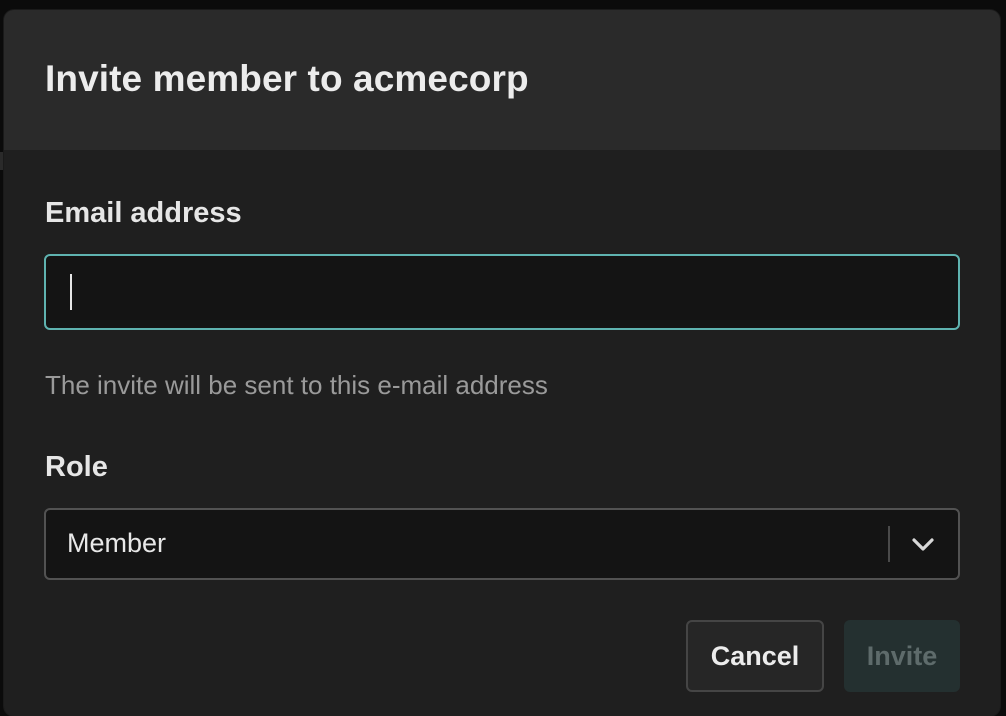 The width and height of the screenshot is (1006, 716). What do you see at coordinates (287, 78) in the screenshot?
I see `dialog-title: Invite member to acmecorp` at bounding box center [287, 78].